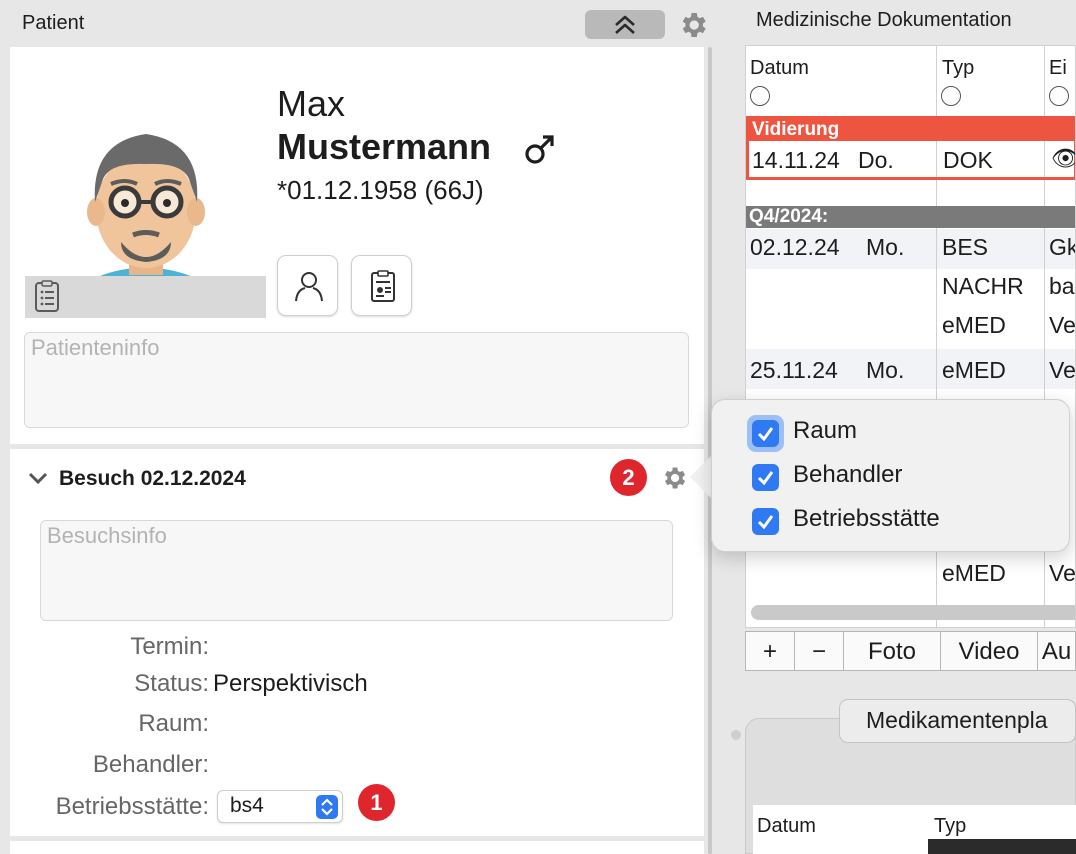 This screenshot has width=1076, height=854. What do you see at coordinates (150, 764) in the screenshot?
I see `behandler-label: Behandler:` at bounding box center [150, 764].